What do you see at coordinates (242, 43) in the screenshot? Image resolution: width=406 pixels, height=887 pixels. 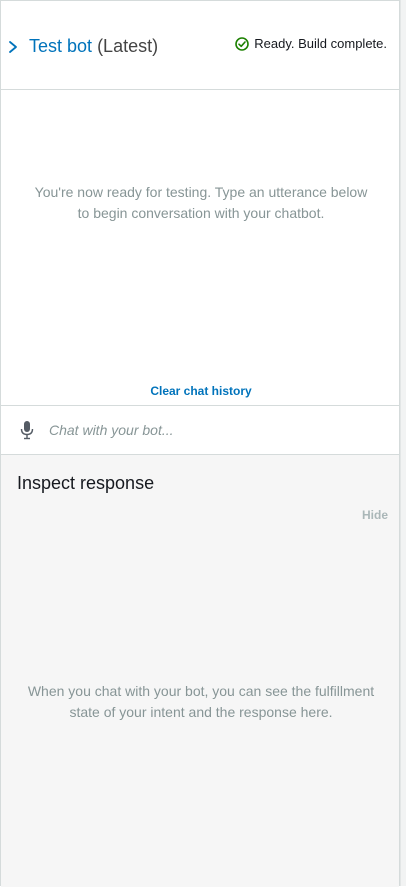 I see `check-circle-icon` at bounding box center [242, 43].